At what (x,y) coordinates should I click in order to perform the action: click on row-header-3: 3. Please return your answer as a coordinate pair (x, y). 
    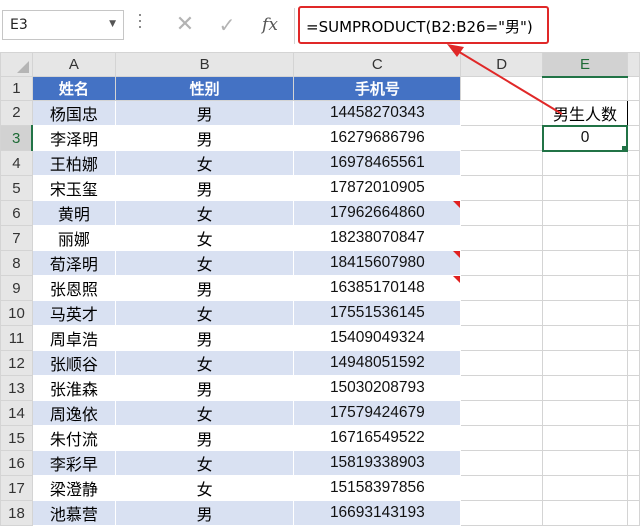
    Looking at the image, I should click on (17, 138).